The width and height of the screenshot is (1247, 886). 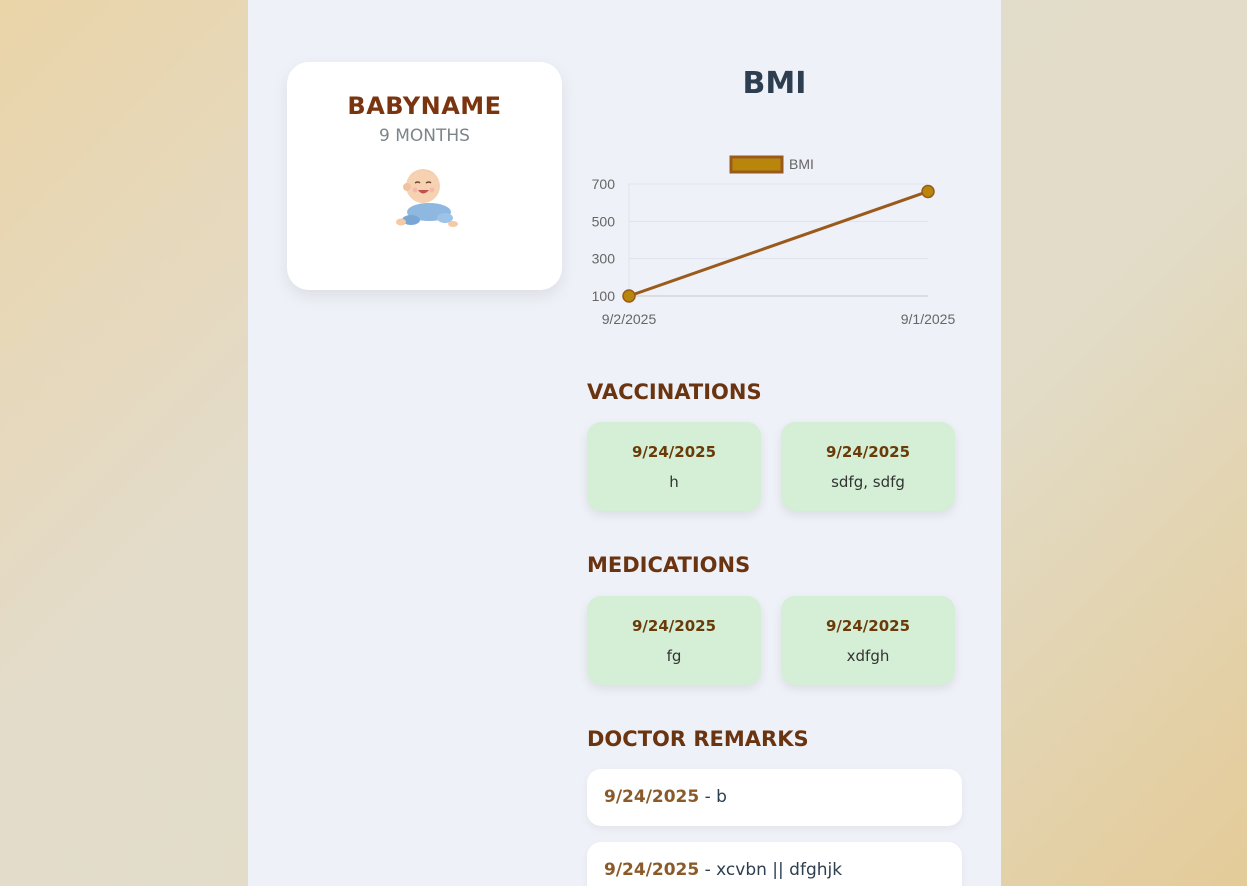 What do you see at coordinates (756, 164) in the screenshot?
I see `legend-swatch` at bounding box center [756, 164].